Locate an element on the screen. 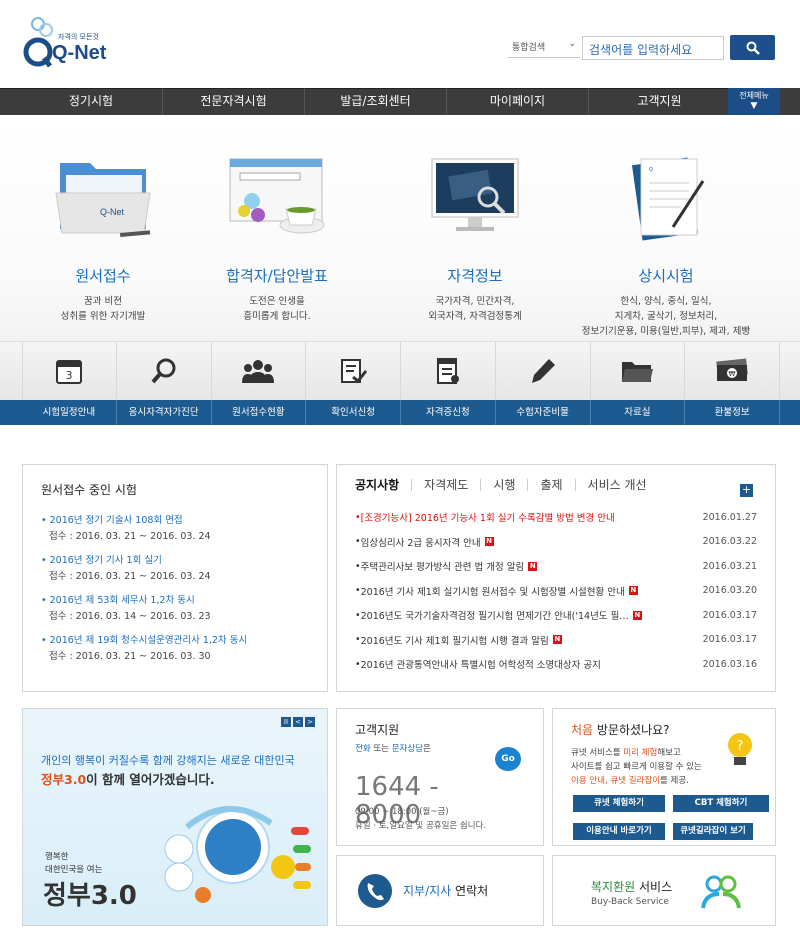  panel-title: 원서접수 중인 시험 is located at coordinates (89, 490).